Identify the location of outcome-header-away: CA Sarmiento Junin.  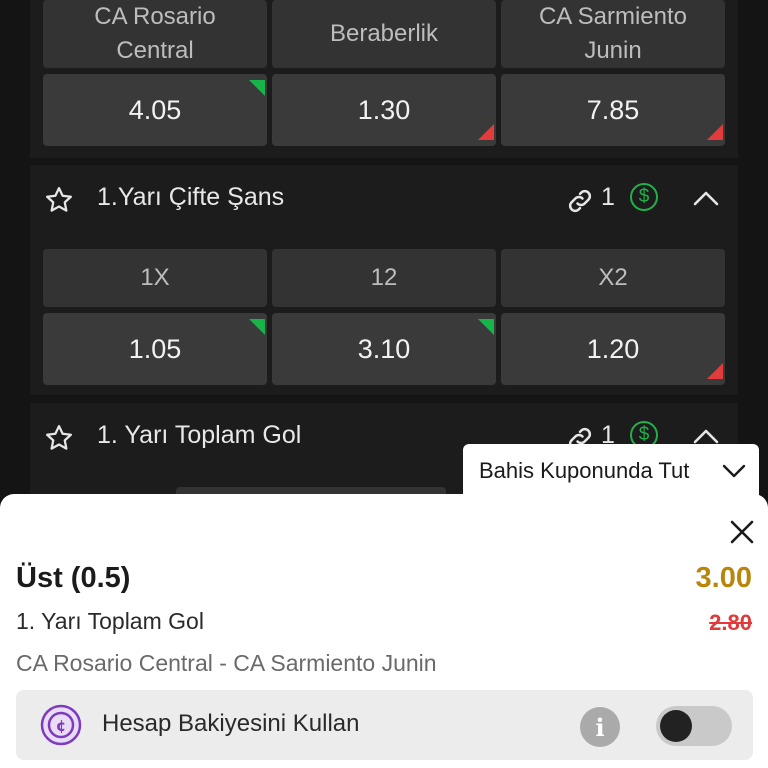
(613, 34).